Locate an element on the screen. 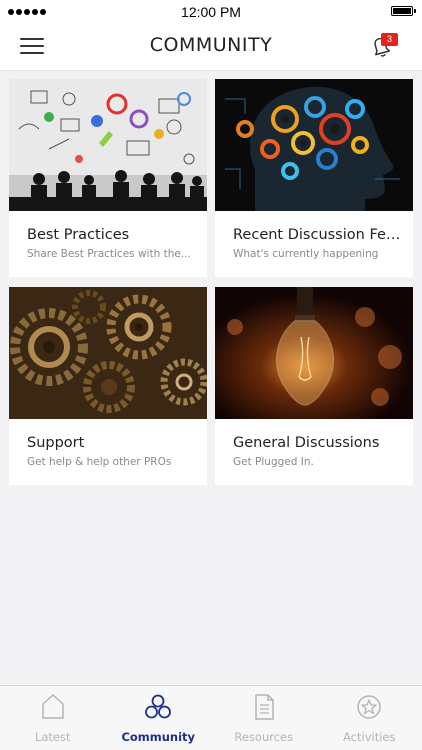 This screenshot has height=750, width=422. tab-label: Latest is located at coordinates (52, 737).